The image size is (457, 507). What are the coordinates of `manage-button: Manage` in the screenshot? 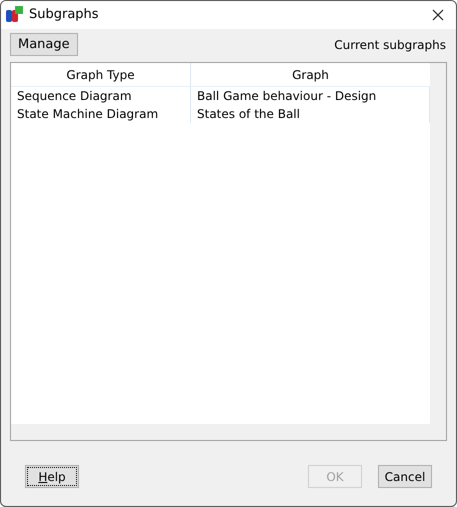 It's located at (44, 44).